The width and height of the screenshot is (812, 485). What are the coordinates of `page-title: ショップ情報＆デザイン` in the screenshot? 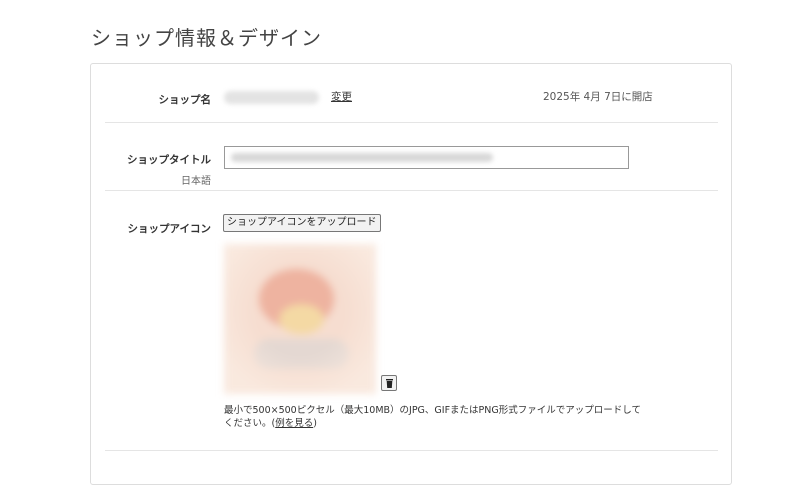 It's located at (206, 36).